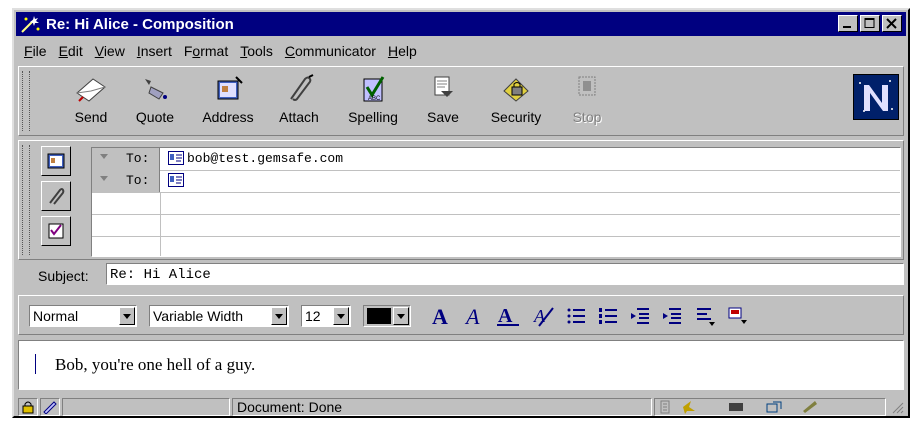 The height and width of the screenshot is (423, 920). Describe the element at coordinates (373, 102) in the screenshot. I see `spelling-button: ABC Spelling` at that location.